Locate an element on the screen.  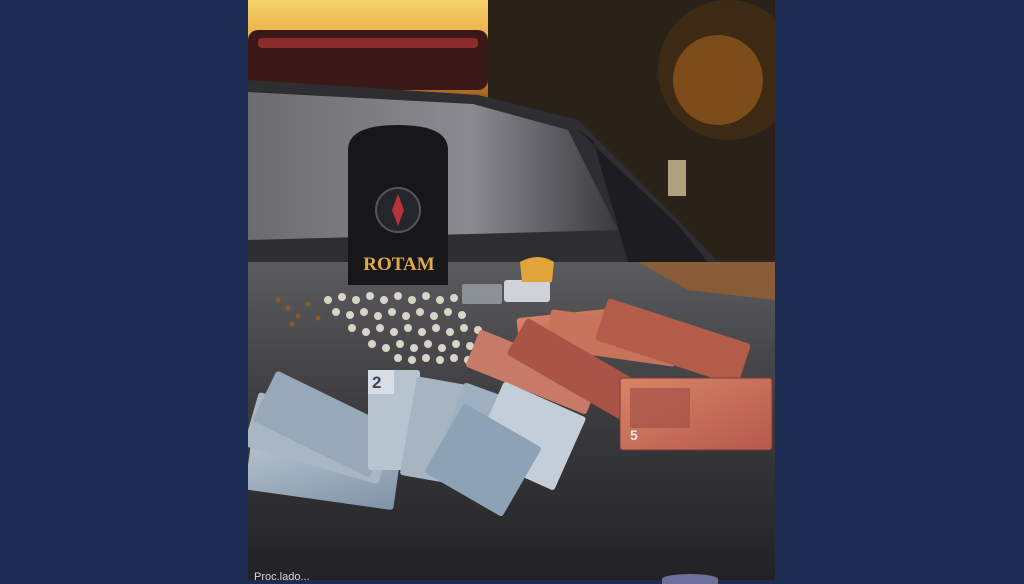
digital-scale is located at coordinates (527, 291).